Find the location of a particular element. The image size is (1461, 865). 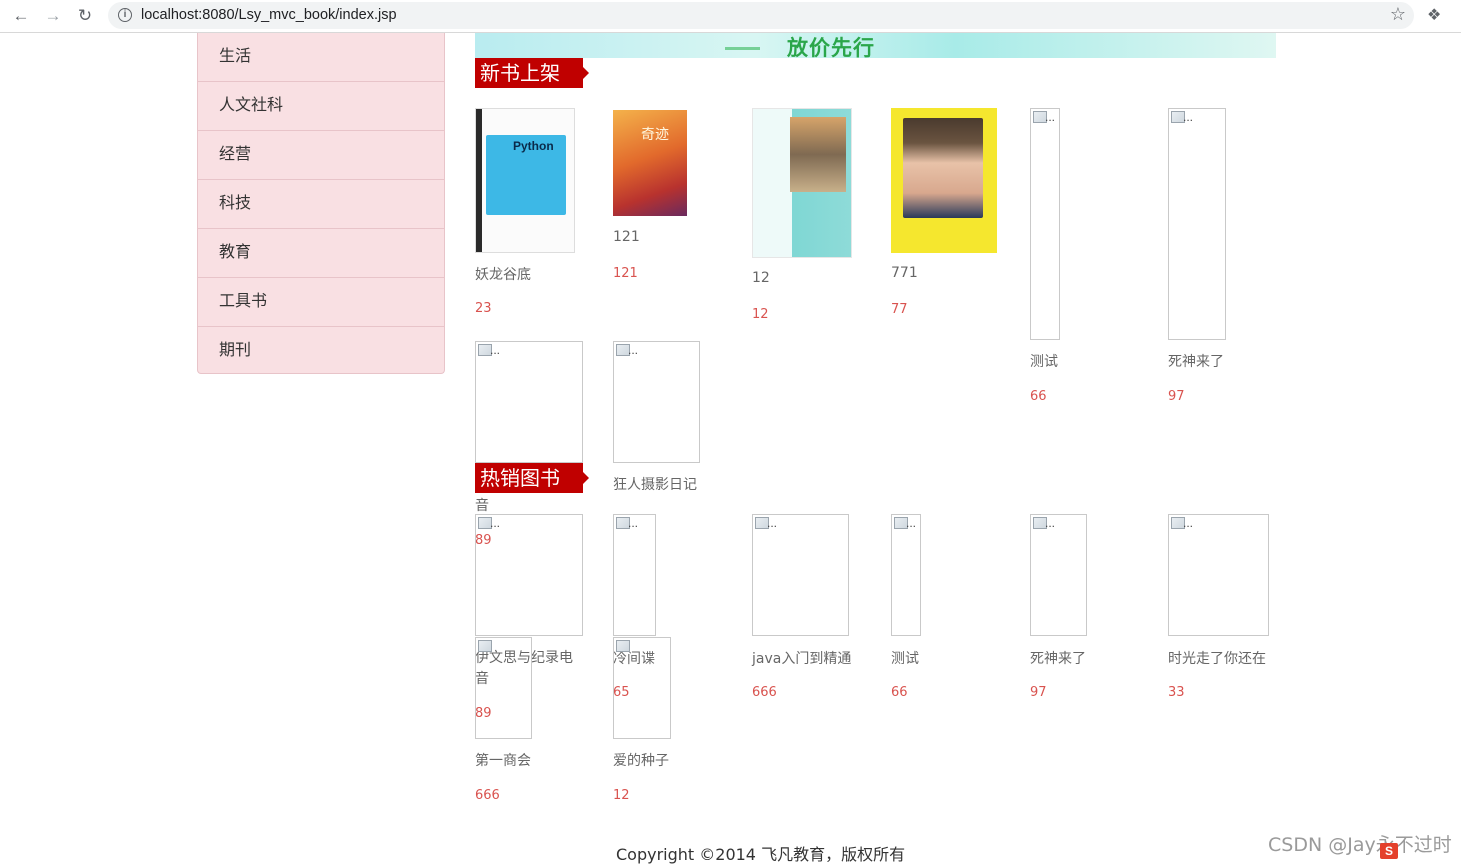

love-book-cover is located at coordinates (802, 183).